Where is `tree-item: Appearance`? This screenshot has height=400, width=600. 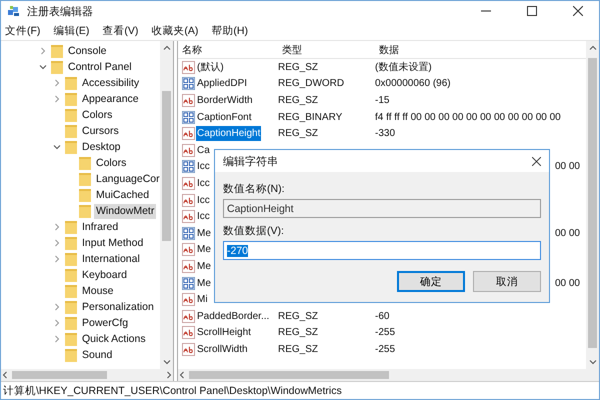
tree-item: Appearance is located at coordinates (110, 99).